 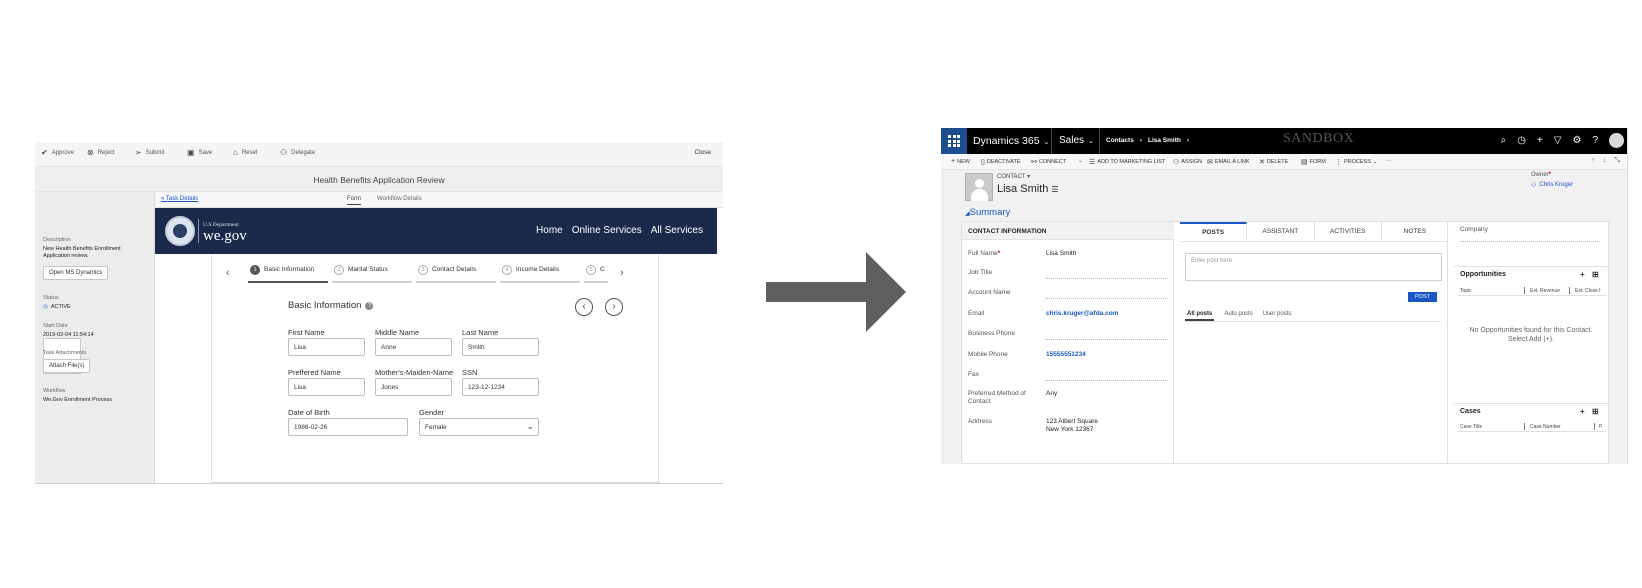 What do you see at coordinates (399, 199) in the screenshot?
I see `tab-workflow-details: Workflow Details` at bounding box center [399, 199].